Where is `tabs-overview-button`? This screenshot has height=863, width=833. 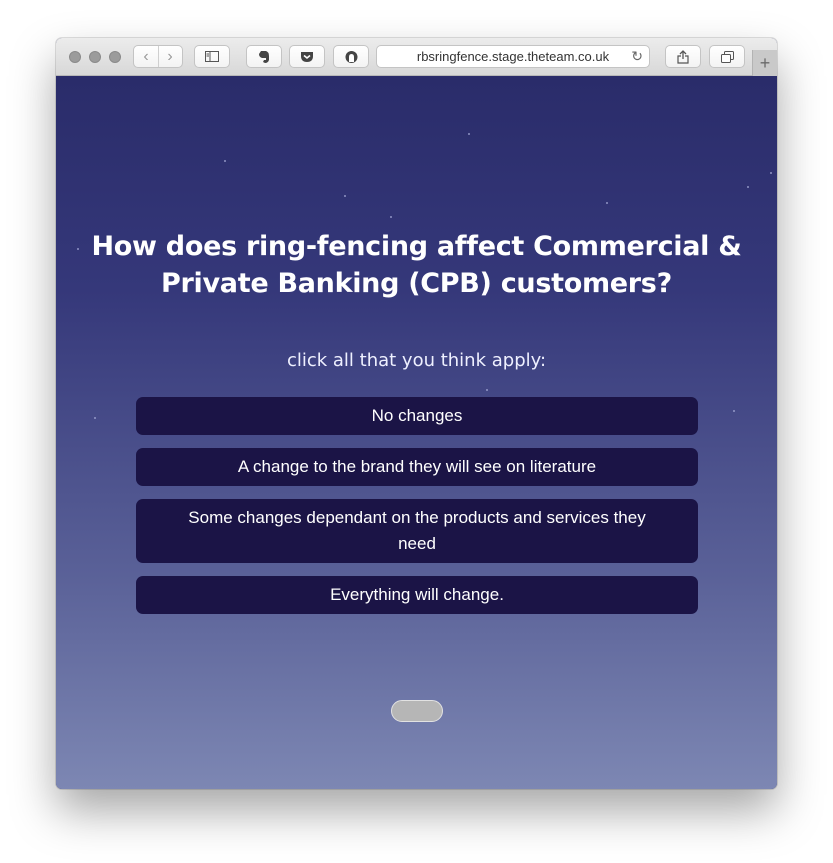 tabs-overview-button is located at coordinates (727, 56).